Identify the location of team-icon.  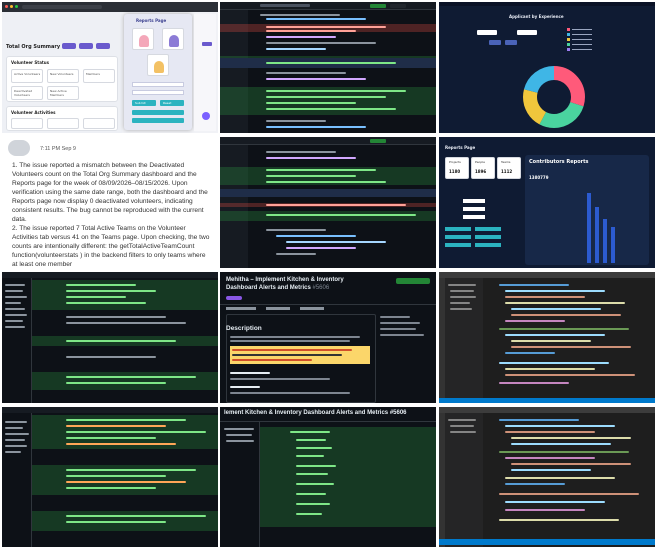
(174, 41).